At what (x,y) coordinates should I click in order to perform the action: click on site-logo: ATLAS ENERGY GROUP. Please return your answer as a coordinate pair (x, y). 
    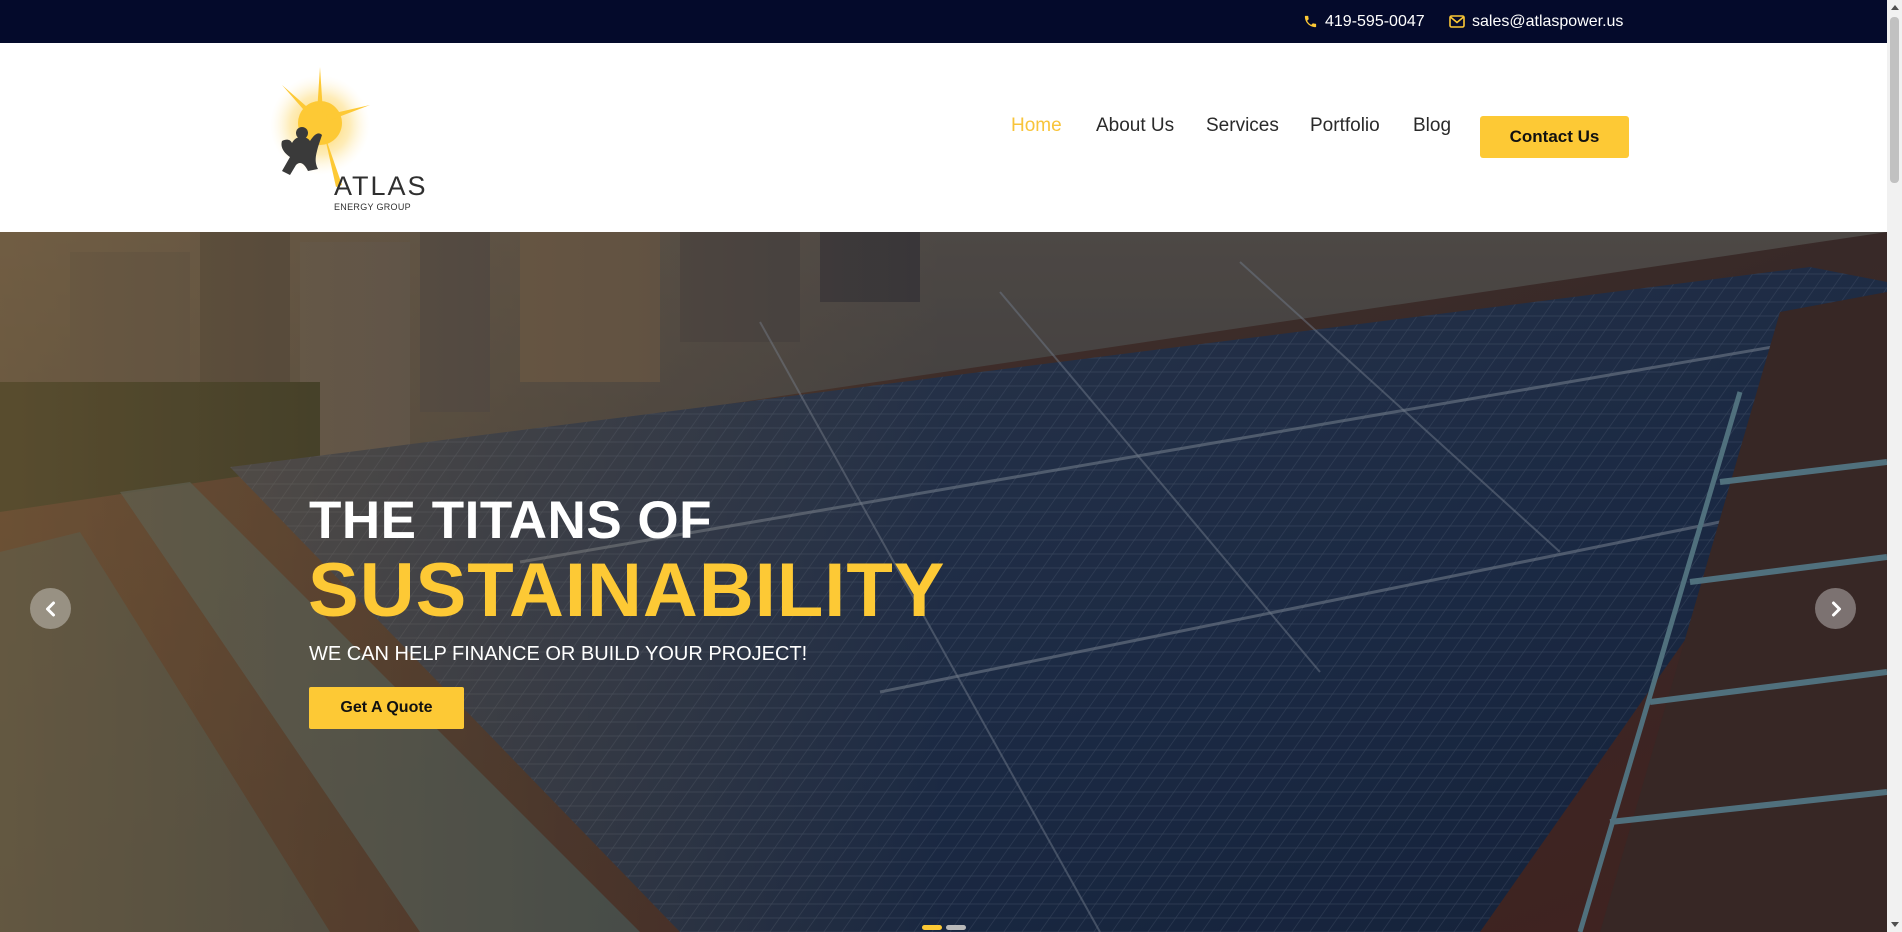
    Looking at the image, I should click on (344, 140).